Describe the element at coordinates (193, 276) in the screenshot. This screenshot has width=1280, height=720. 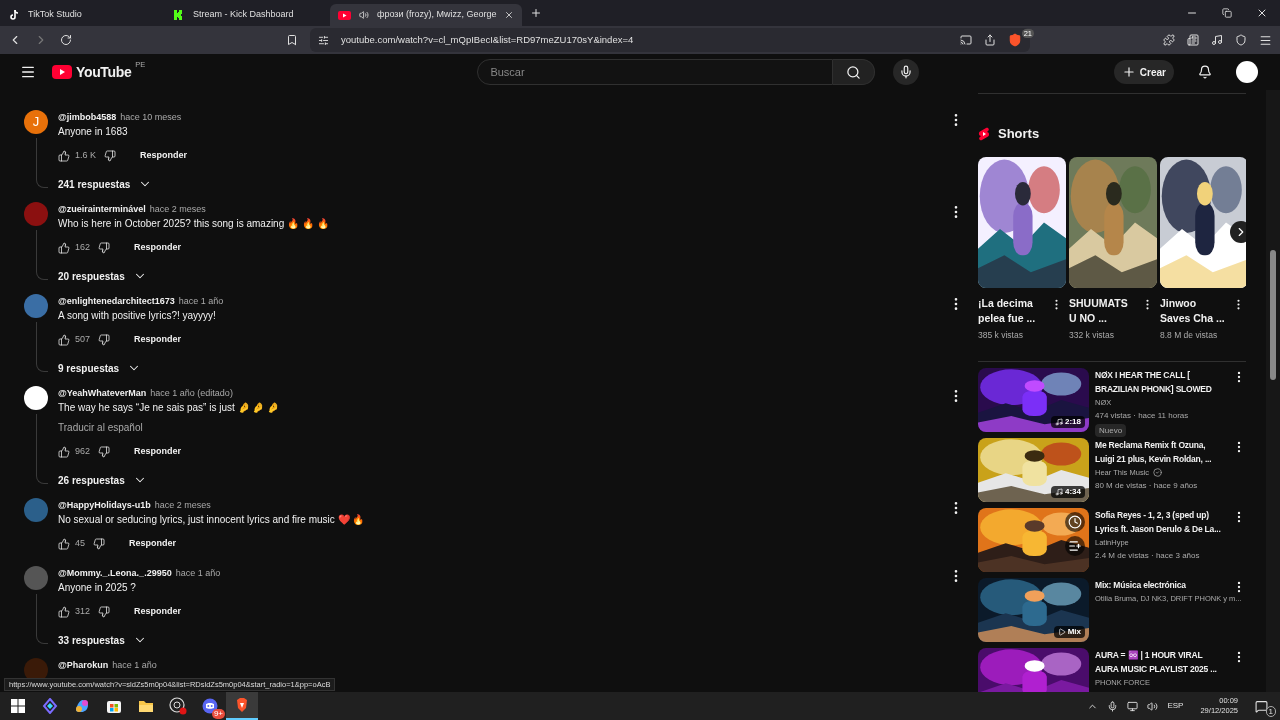
I see `replies-toggle: 20 respuestas` at that location.